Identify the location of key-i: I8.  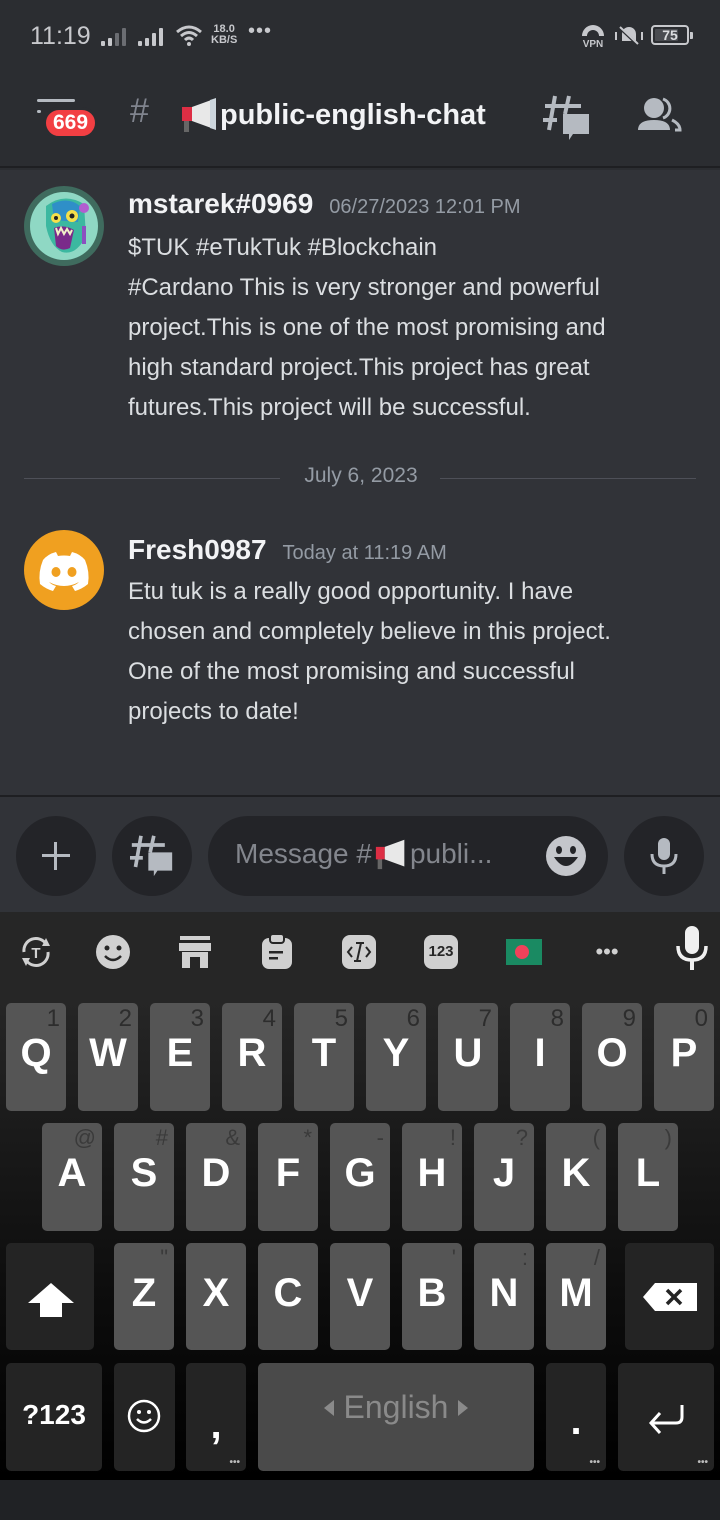
(540, 1057).